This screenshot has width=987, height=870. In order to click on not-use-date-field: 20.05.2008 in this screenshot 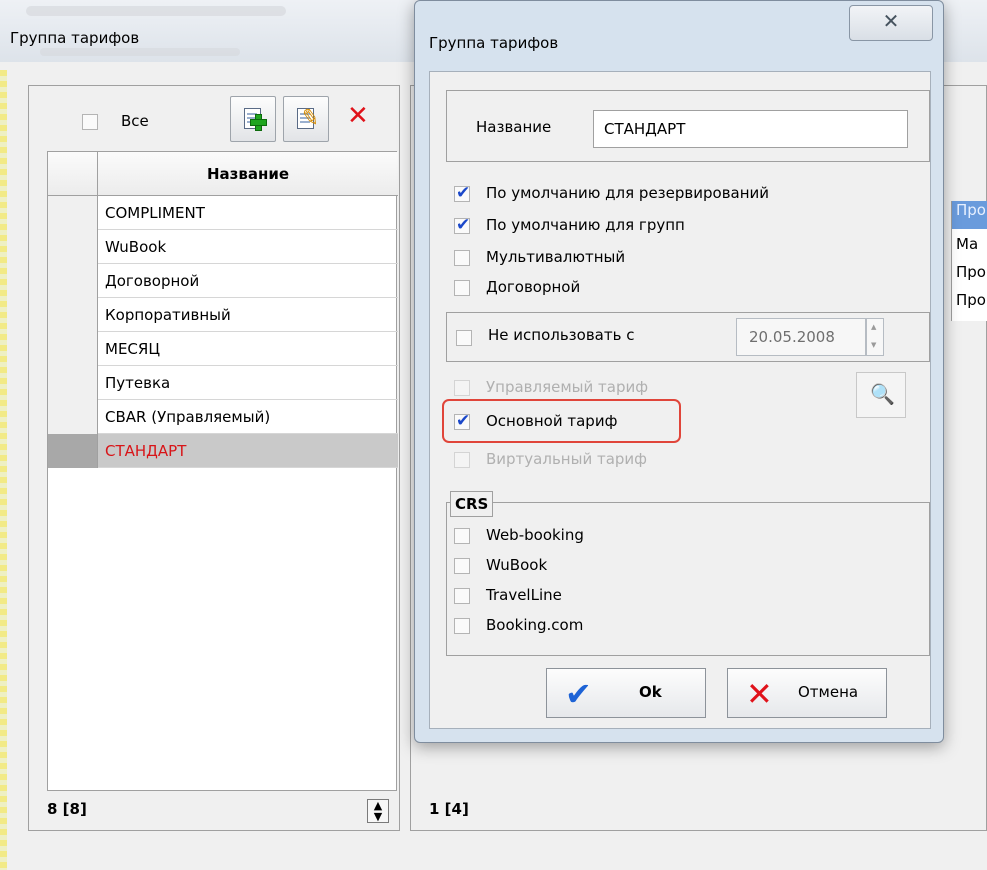, I will do `click(801, 337)`.